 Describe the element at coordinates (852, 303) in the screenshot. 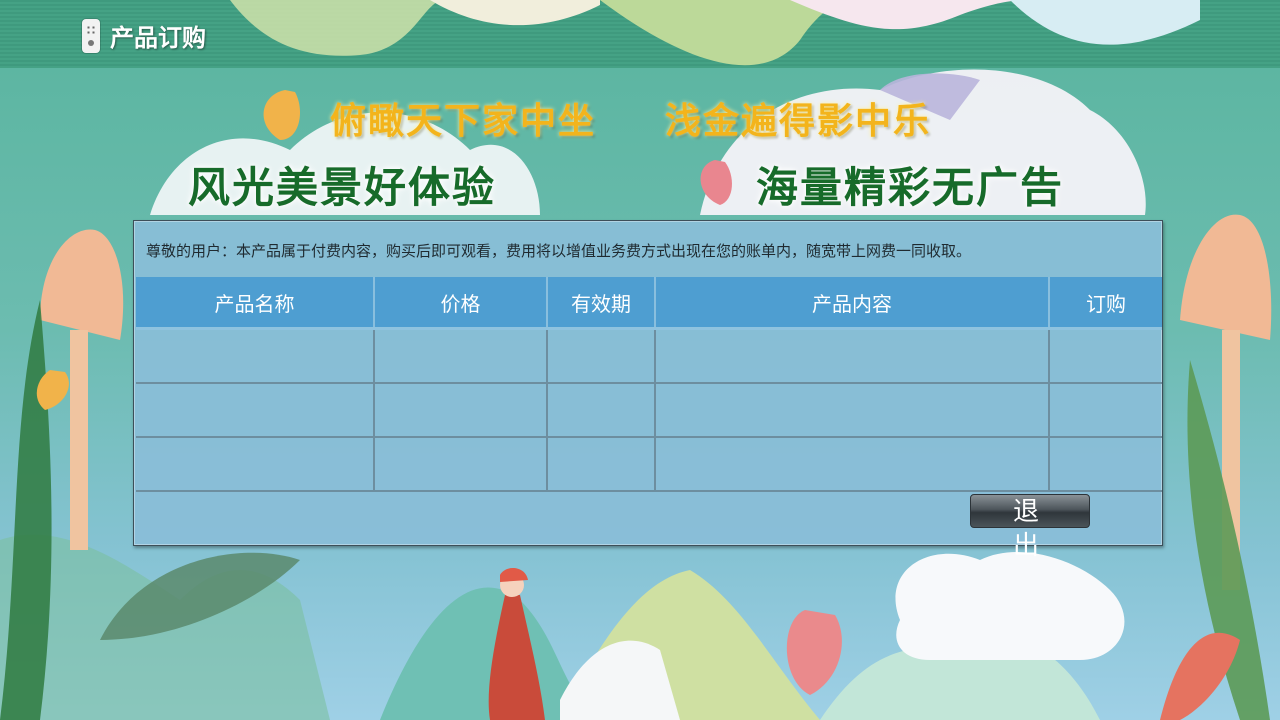

I see `header-product-content: 产品内容` at that location.